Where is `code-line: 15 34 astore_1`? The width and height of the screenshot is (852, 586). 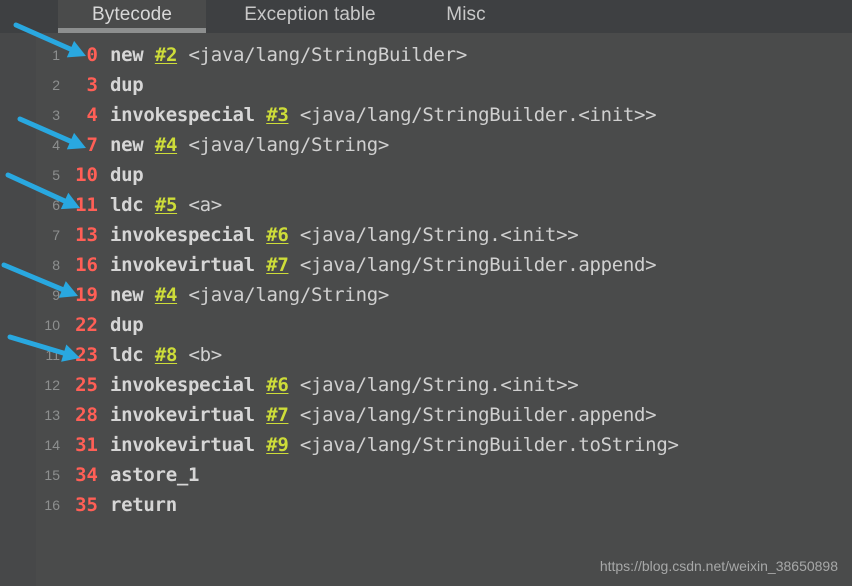
code-line: 15 34 astore_1 is located at coordinates (426, 475).